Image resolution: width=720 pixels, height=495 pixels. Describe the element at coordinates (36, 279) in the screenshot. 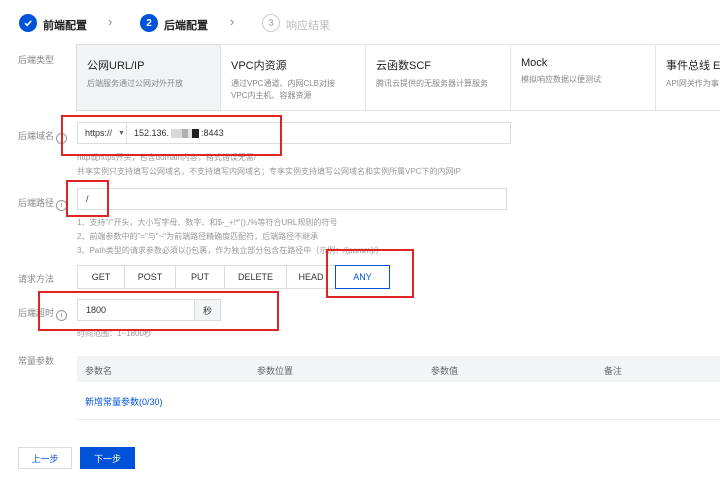

I see `method-label: 请求方法` at that location.